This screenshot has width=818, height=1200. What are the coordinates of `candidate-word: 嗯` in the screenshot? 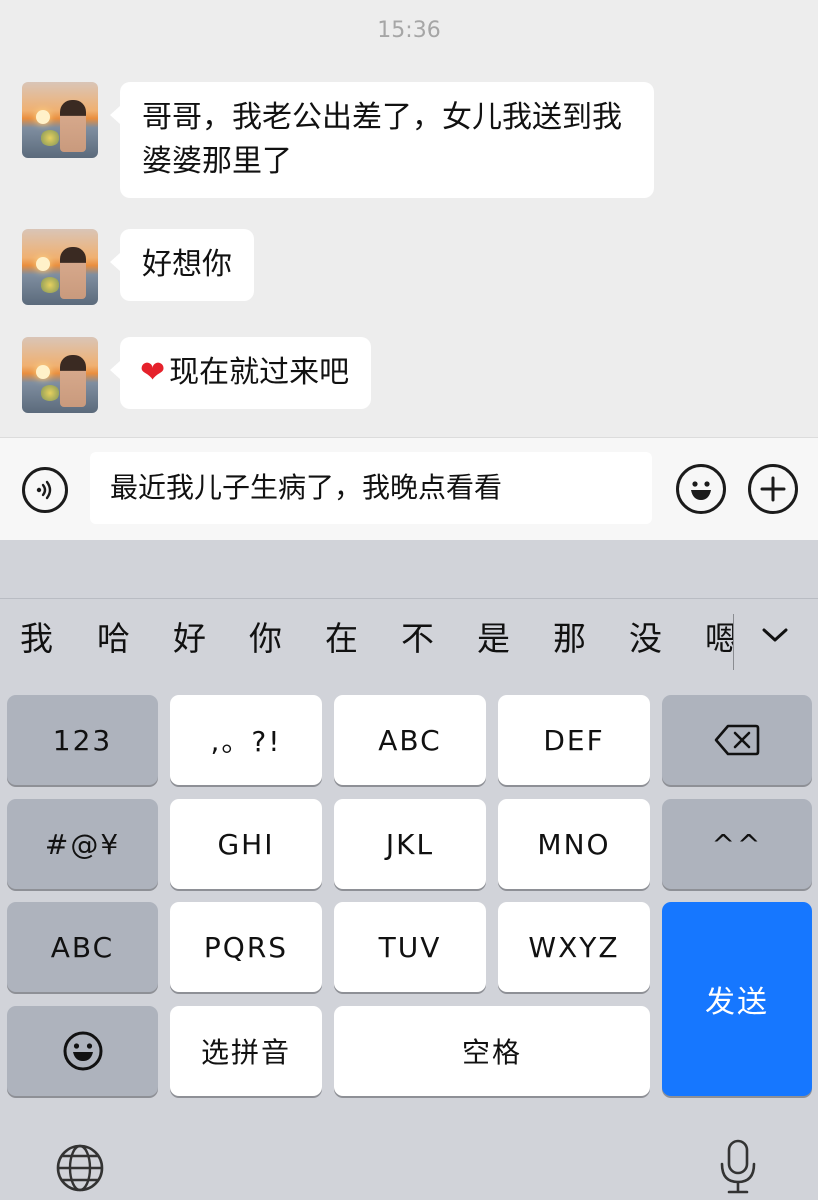 It's located at (719, 636).